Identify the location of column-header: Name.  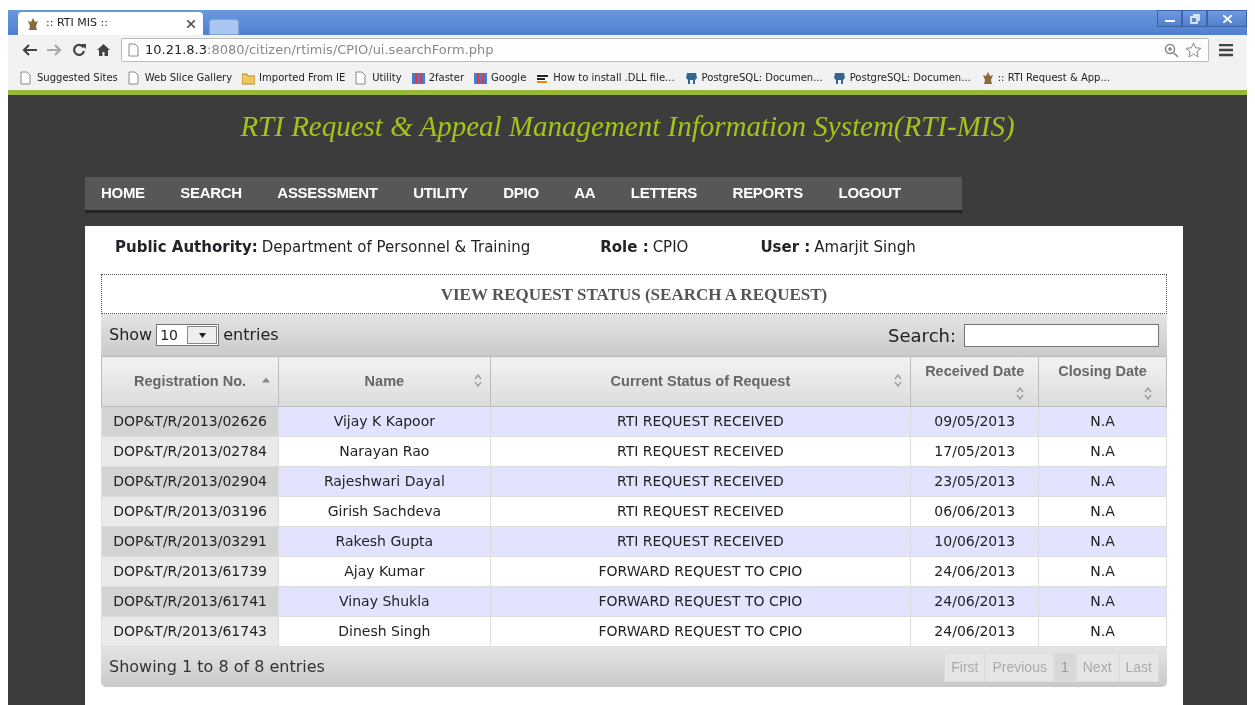
(384, 380).